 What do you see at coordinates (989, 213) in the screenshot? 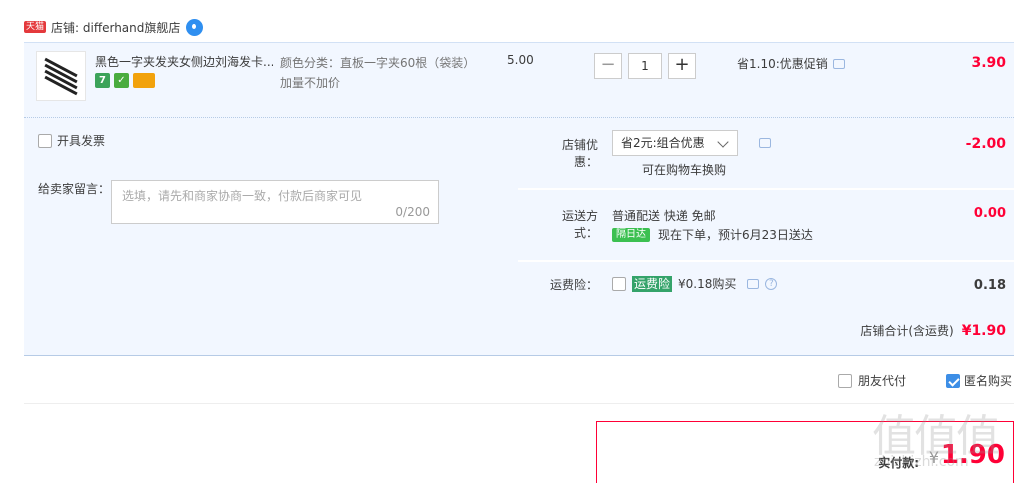
I see `shipping-value: 0.00` at bounding box center [989, 213].